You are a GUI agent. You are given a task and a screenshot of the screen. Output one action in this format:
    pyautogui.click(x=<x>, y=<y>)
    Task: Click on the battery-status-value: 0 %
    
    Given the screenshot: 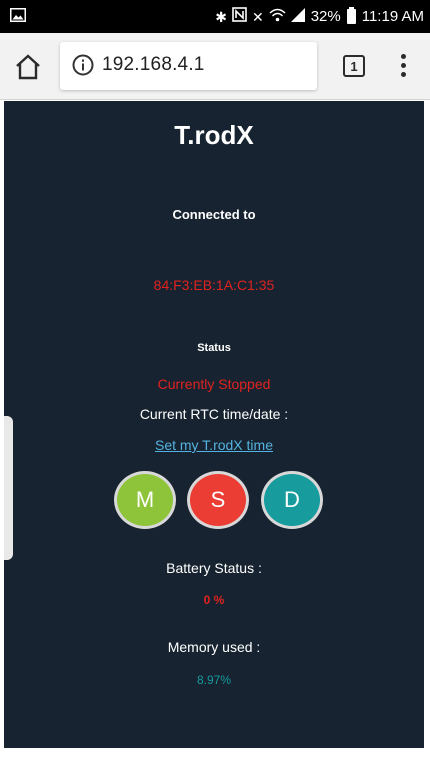 What is the action you would take?
    pyautogui.click(x=214, y=600)
    